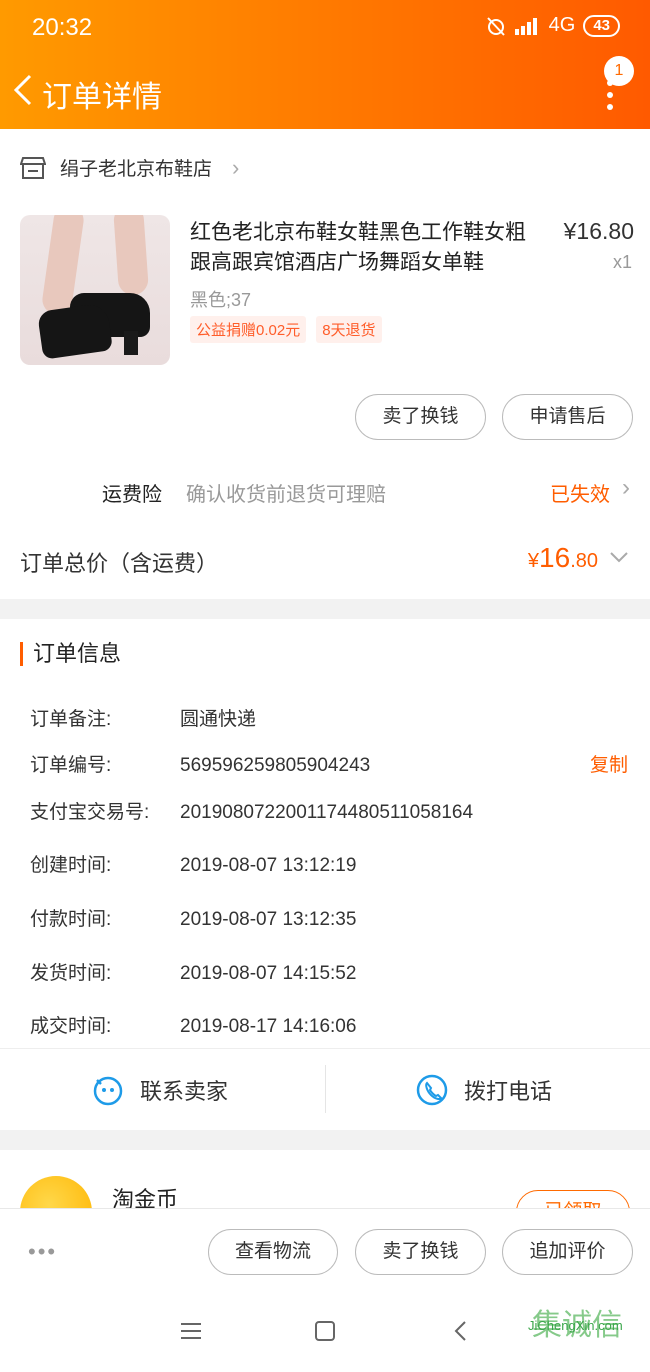  I want to click on info-row-remark: 订单备注: 圆通快递, so click(143, 719).